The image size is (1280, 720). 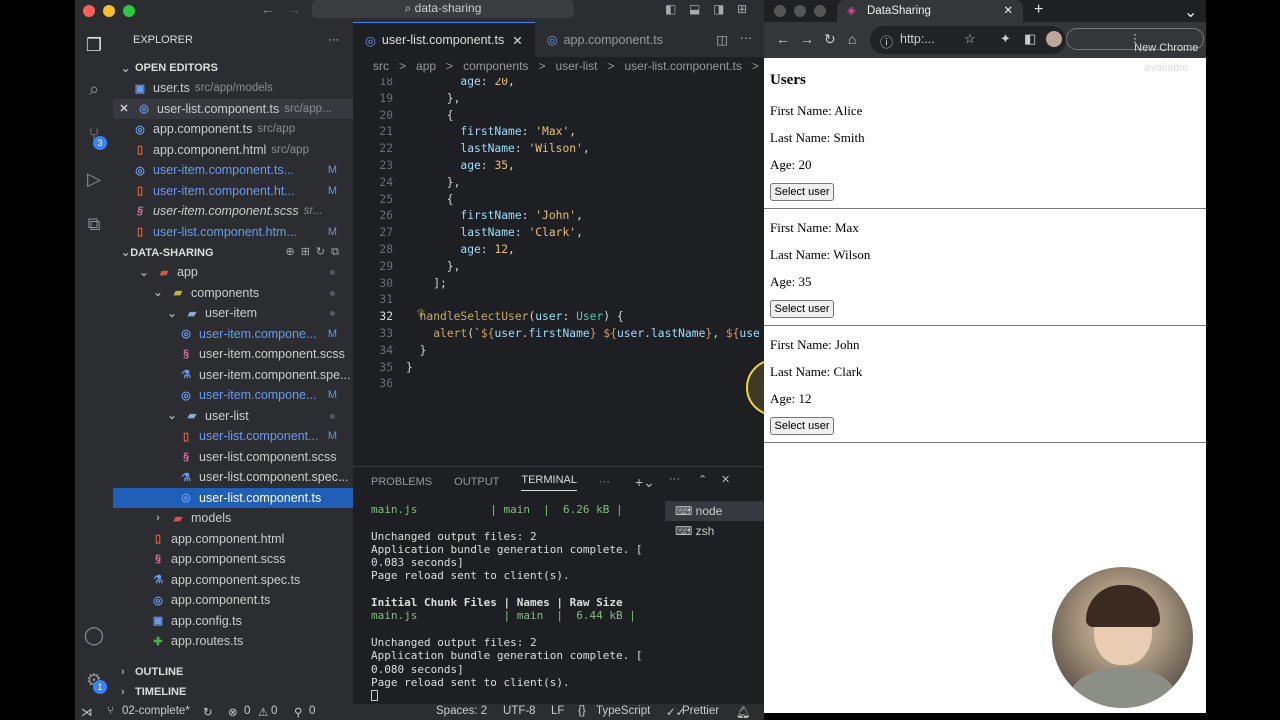 What do you see at coordinates (233, 416) in the screenshot?
I see `tree-item: ⌄ ▰ user-list` at bounding box center [233, 416].